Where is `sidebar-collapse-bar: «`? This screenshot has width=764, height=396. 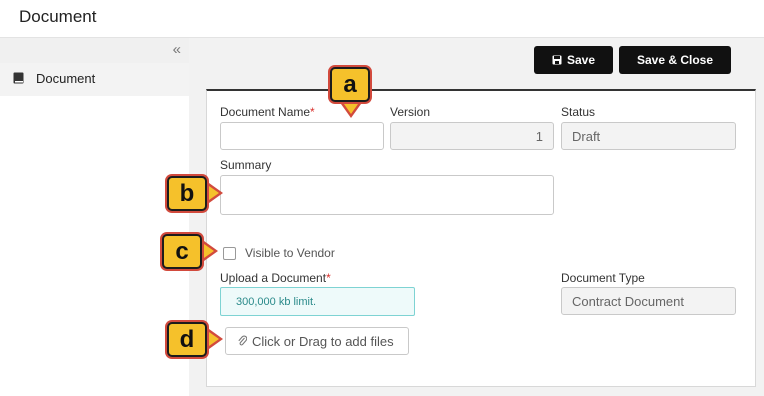 sidebar-collapse-bar: « is located at coordinates (94, 50).